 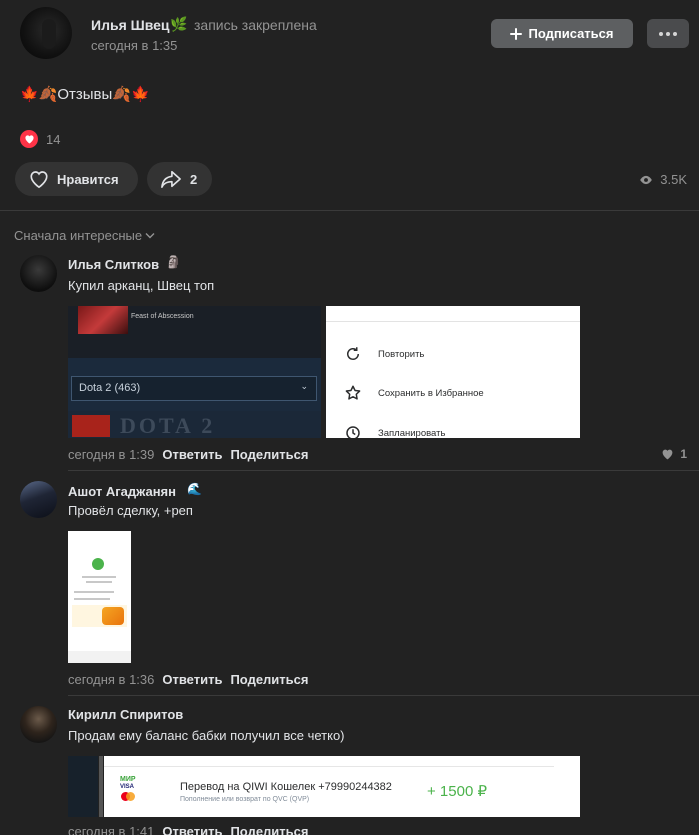 What do you see at coordinates (412, 433) in the screenshot?
I see `menu-item-label: Запланировать` at bounding box center [412, 433].